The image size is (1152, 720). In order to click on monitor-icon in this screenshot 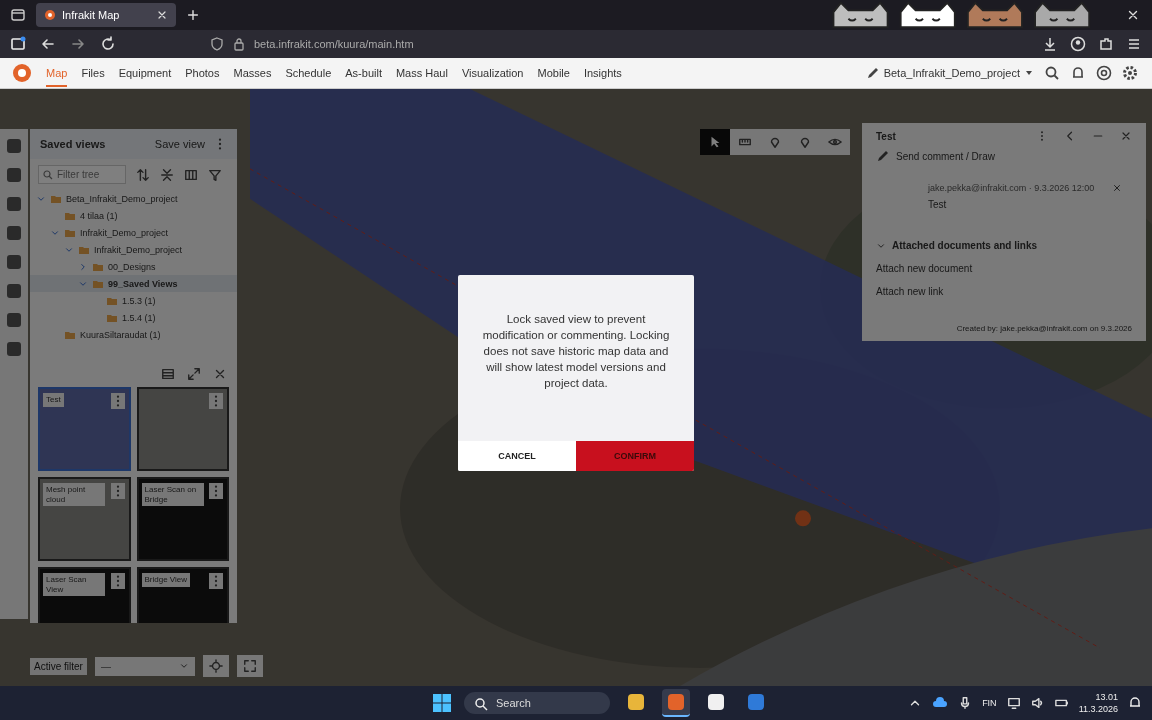, I will do `click(1013, 703)`.